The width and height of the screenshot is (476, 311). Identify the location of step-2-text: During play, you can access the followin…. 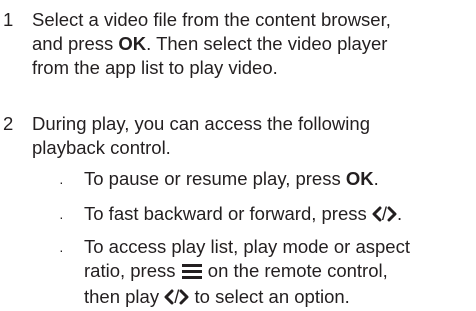
(253, 136).